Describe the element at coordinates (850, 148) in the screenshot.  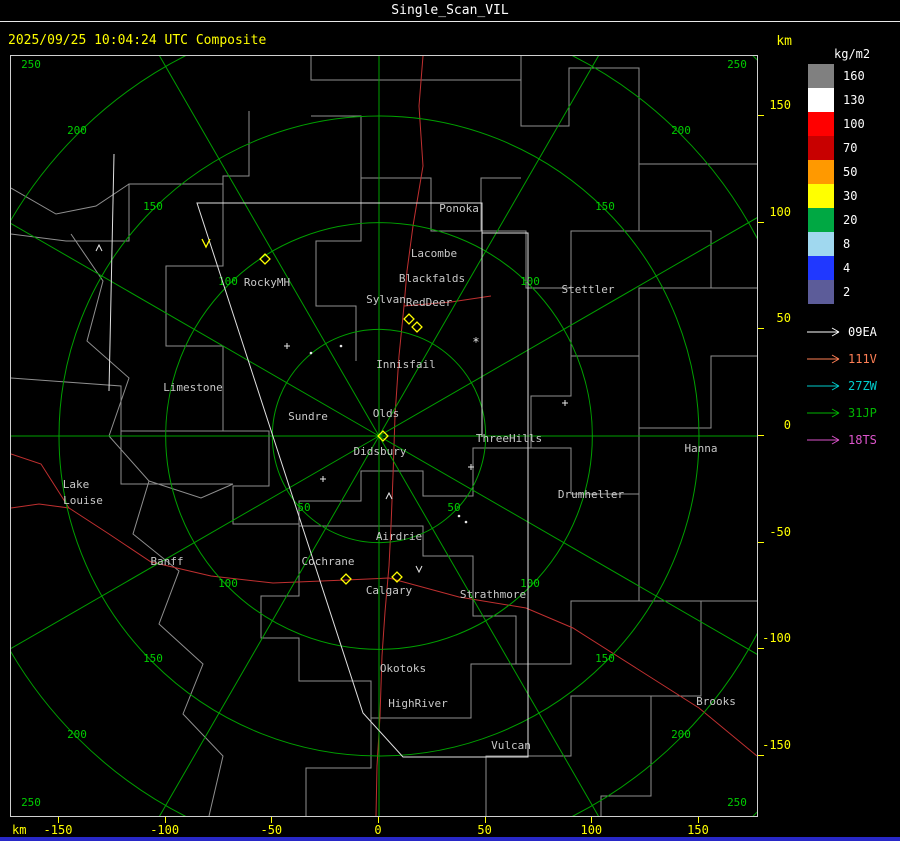
I see `vil-scale-value: 70` at that location.